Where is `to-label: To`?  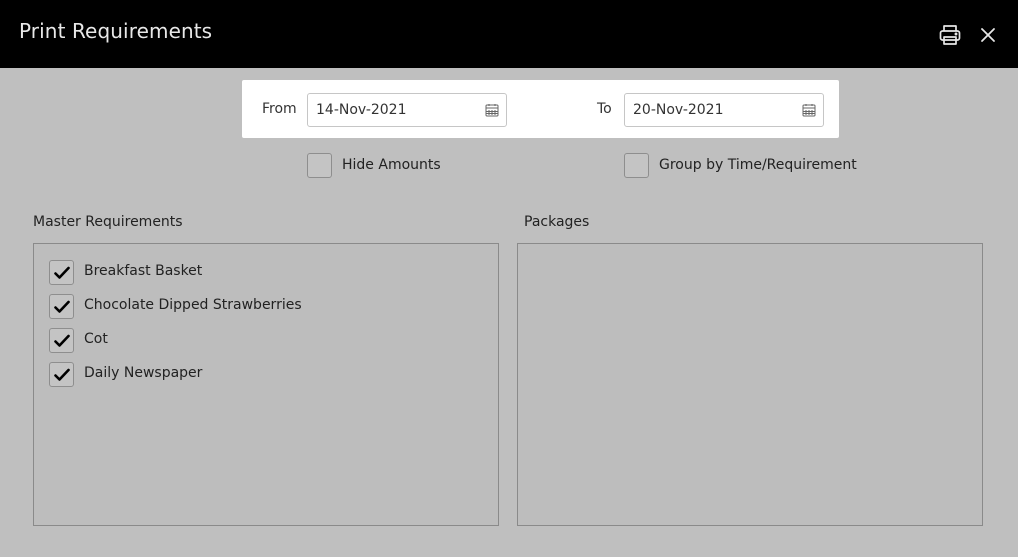
to-label: To is located at coordinates (604, 109).